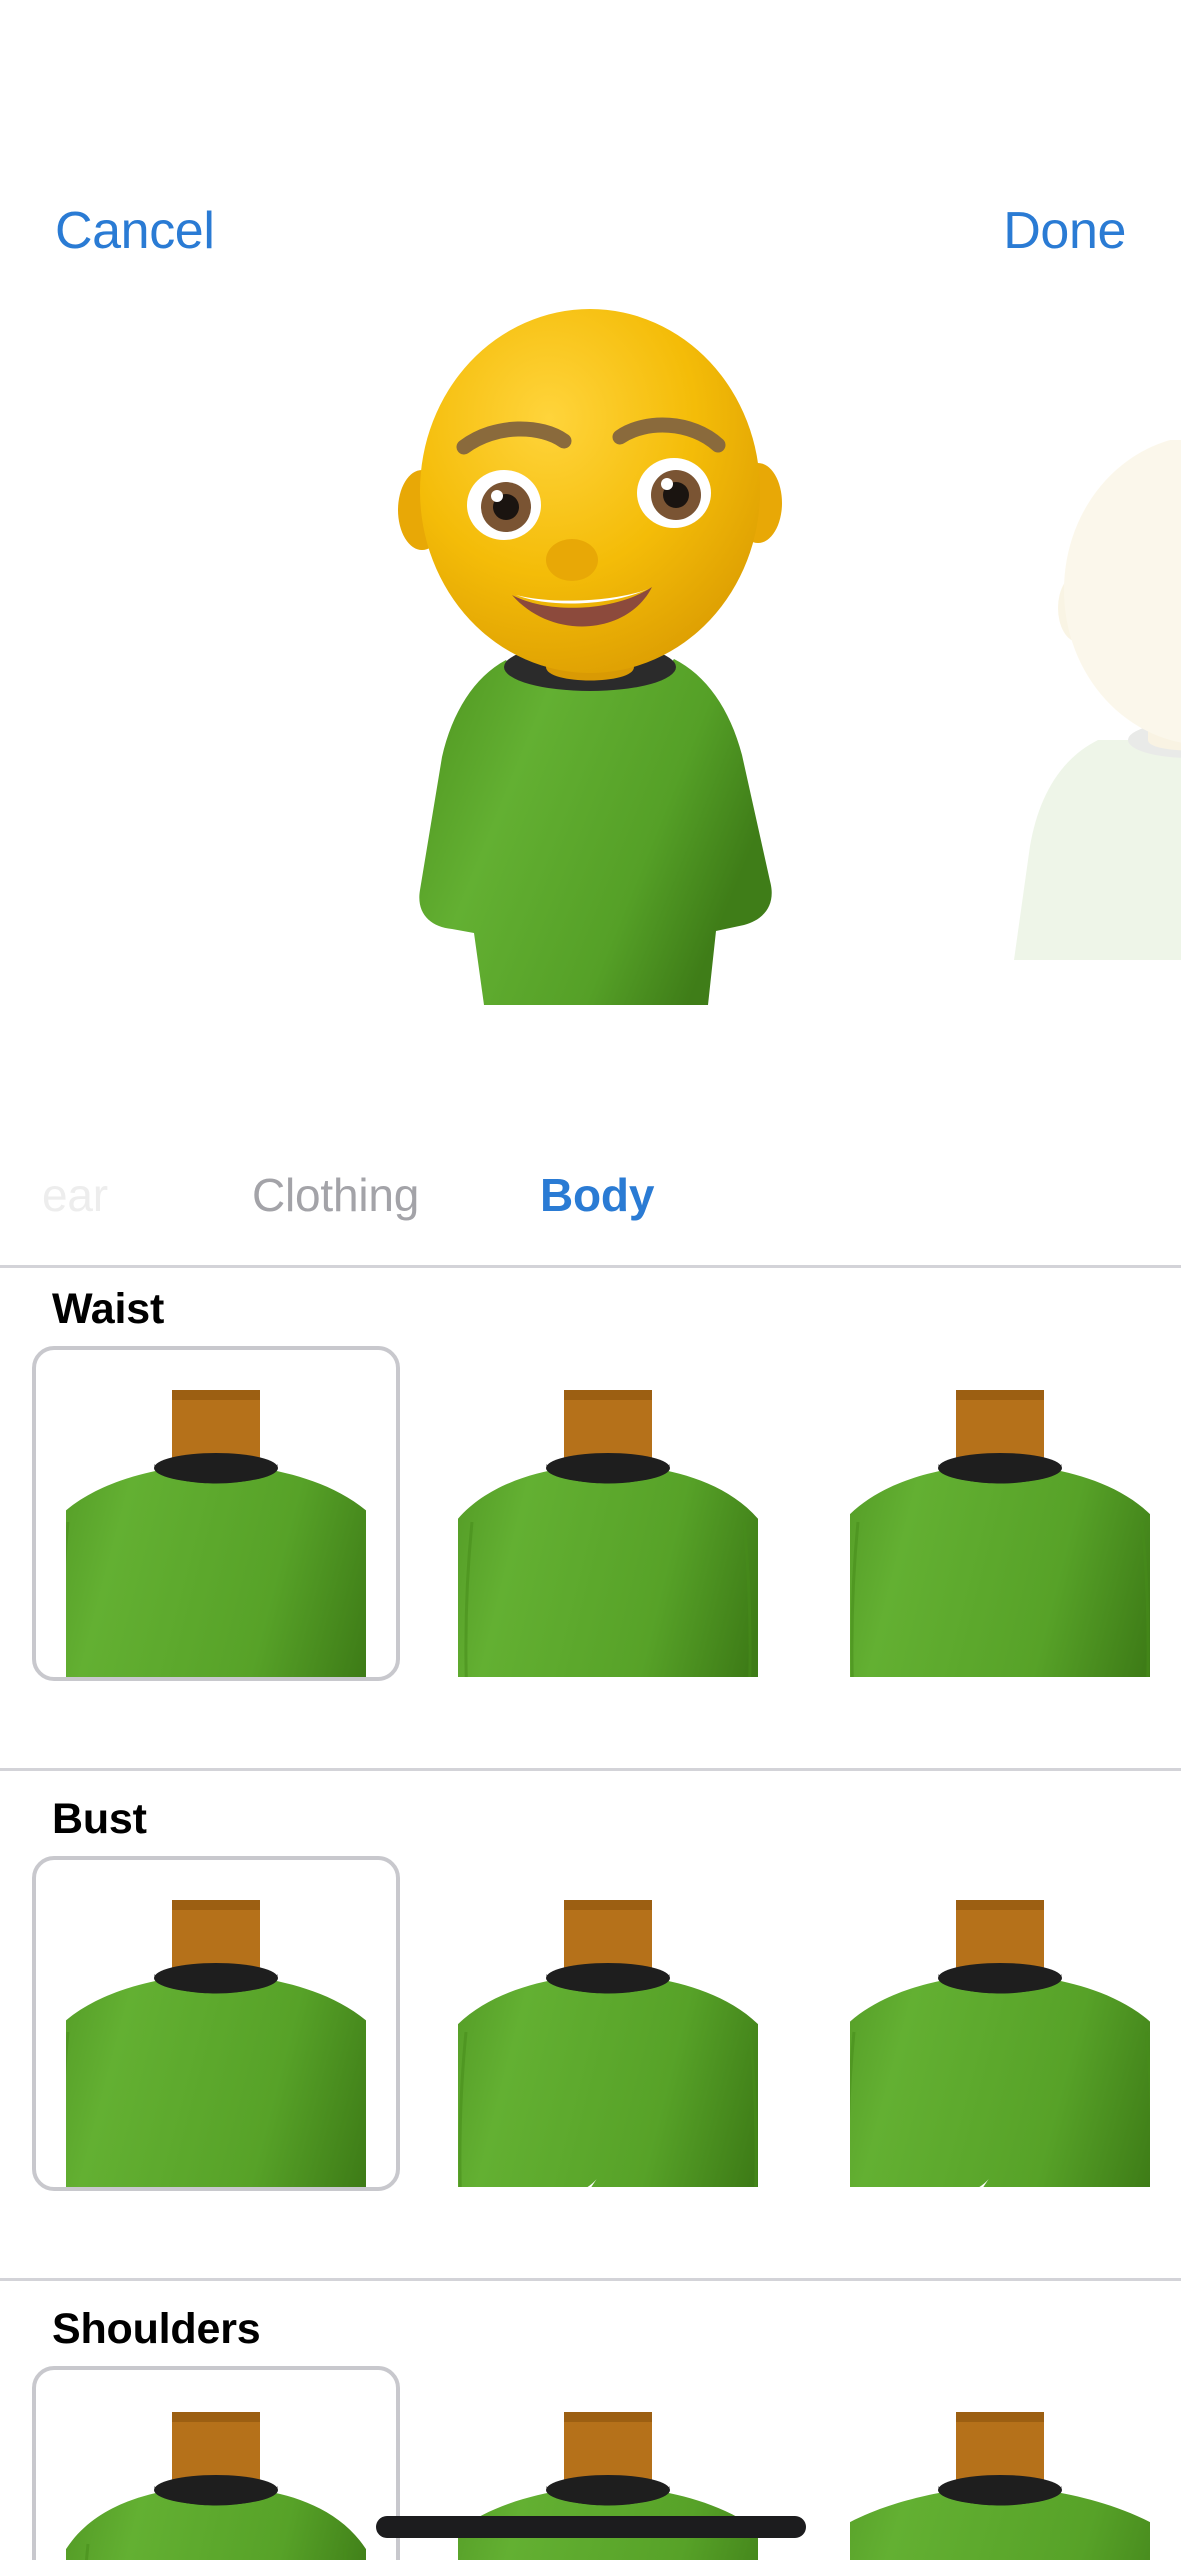 This screenshot has height=2560, width=1181. What do you see at coordinates (590, 1769) in the screenshot?
I see `divider-below-waist` at bounding box center [590, 1769].